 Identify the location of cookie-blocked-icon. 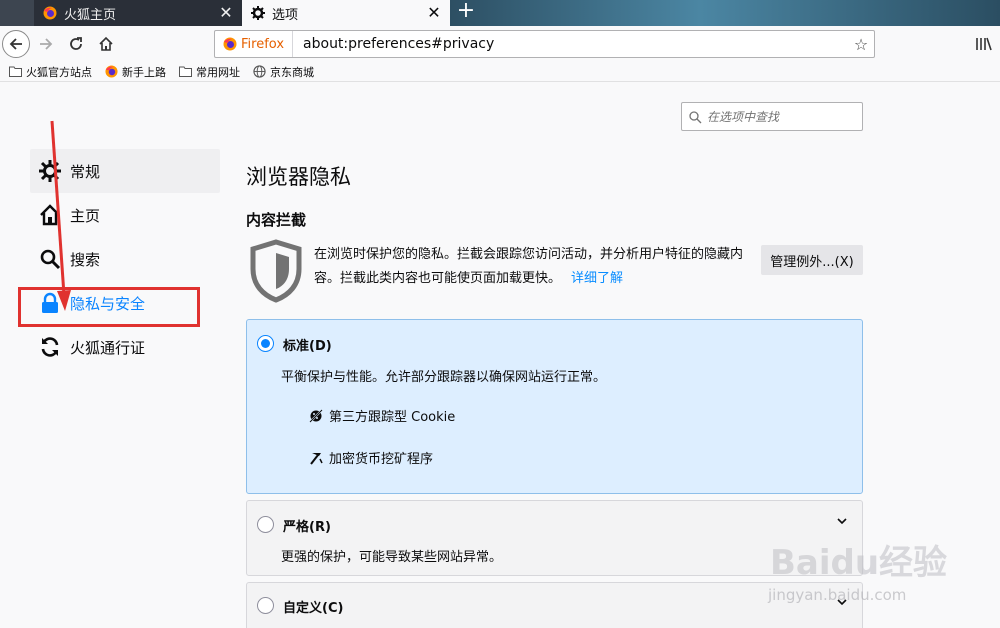
(316, 415).